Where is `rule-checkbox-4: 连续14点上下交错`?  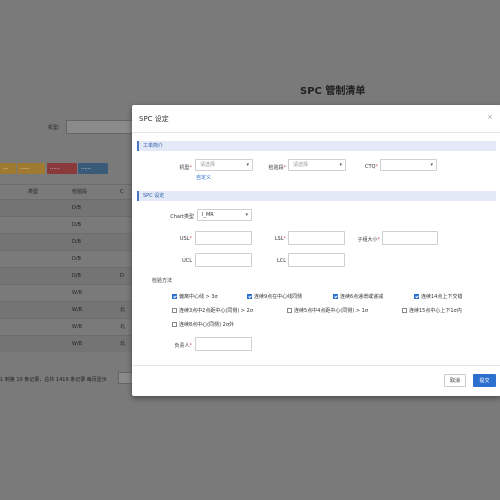
rule-checkbox-4: 连续14点上下交错 is located at coordinates (438, 296).